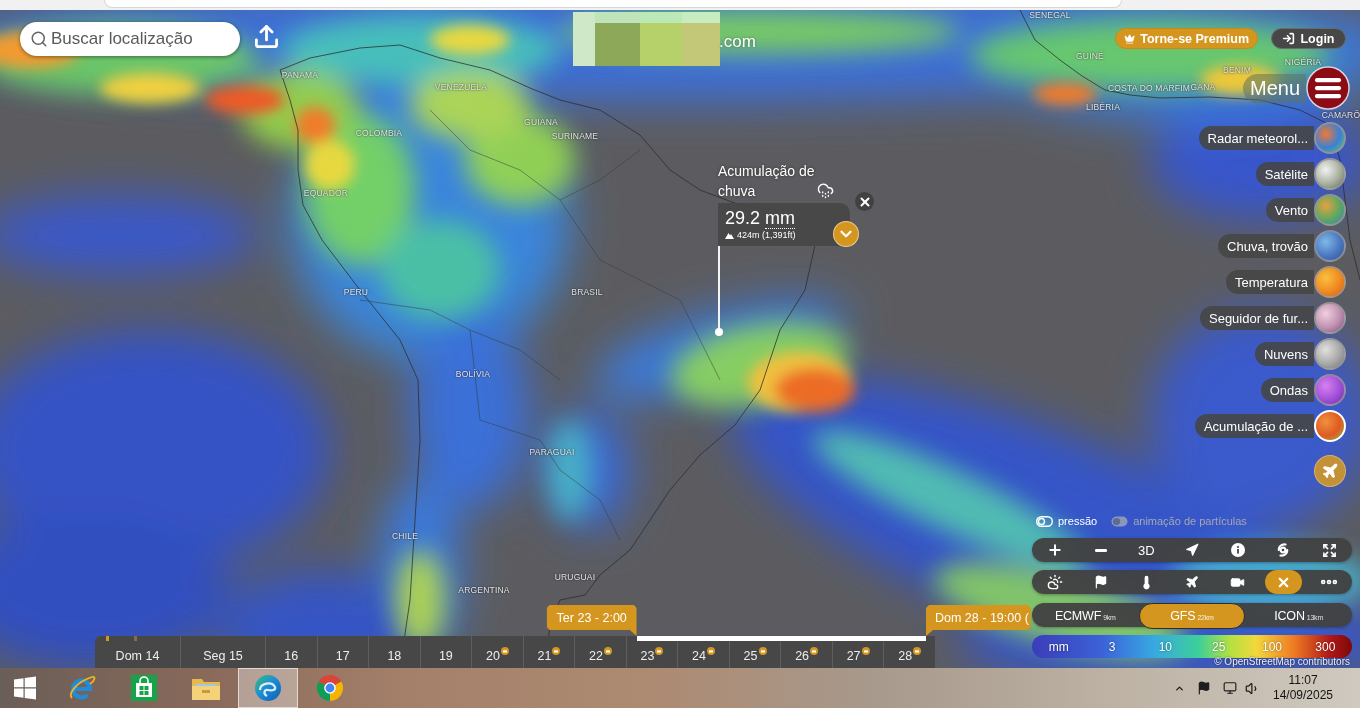 The width and height of the screenshot is (1360, 708). I want to click on search-field: Buscar localização, so click(130, 39).